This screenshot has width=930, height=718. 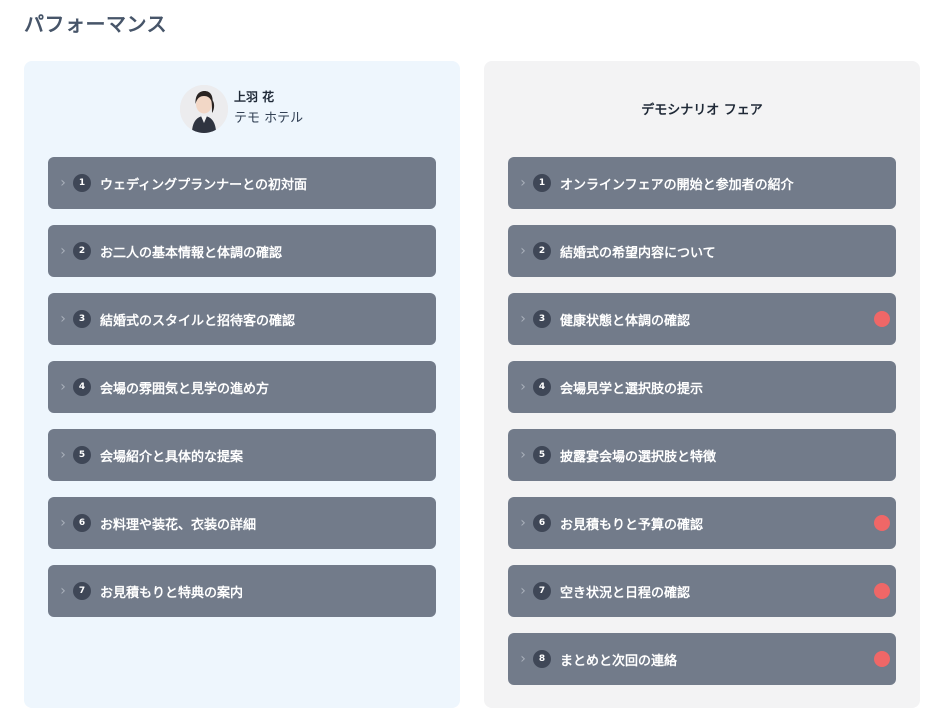 What do you see at coordinates (241, 109) in the screenshot?
I see `user-profile: 上羽 花 テモ ホテル` at bounding box center [241, 109].